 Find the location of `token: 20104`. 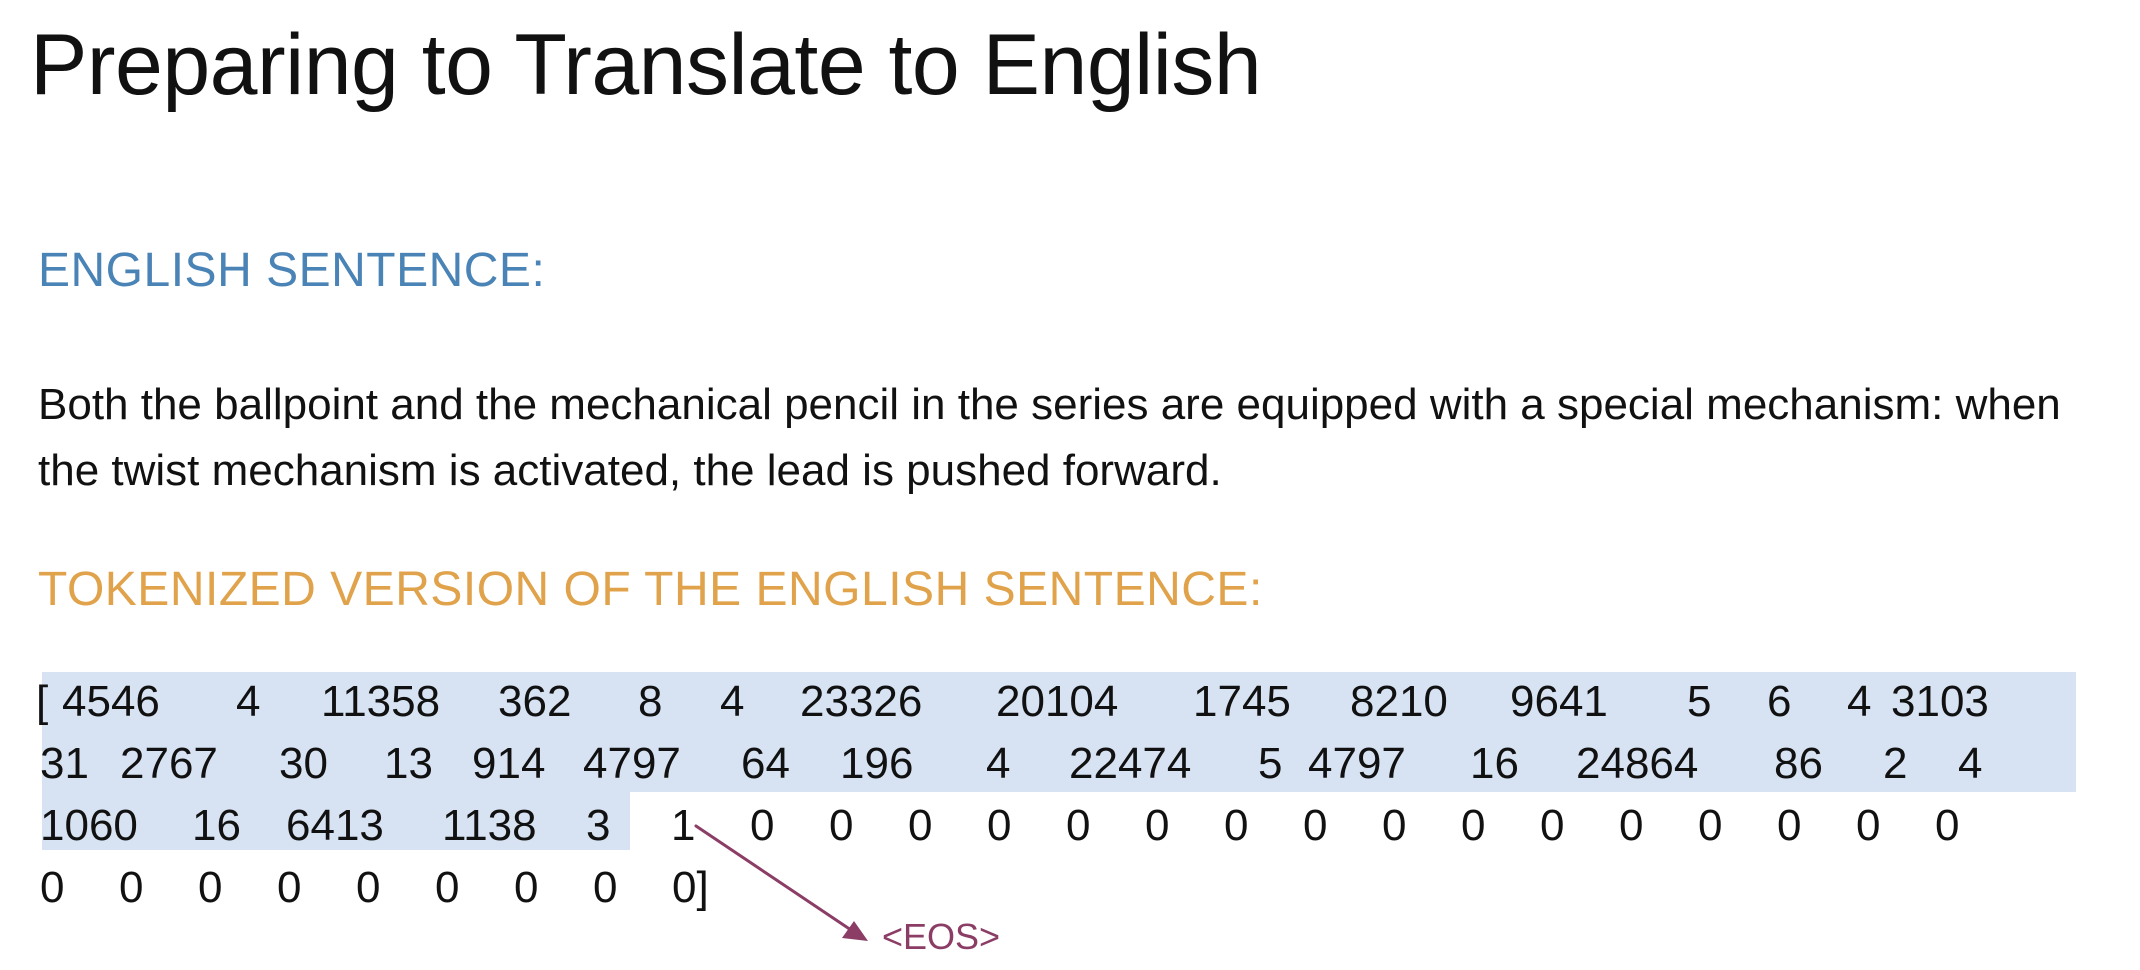

token: 20104 is located at coordinates (1057, 701).